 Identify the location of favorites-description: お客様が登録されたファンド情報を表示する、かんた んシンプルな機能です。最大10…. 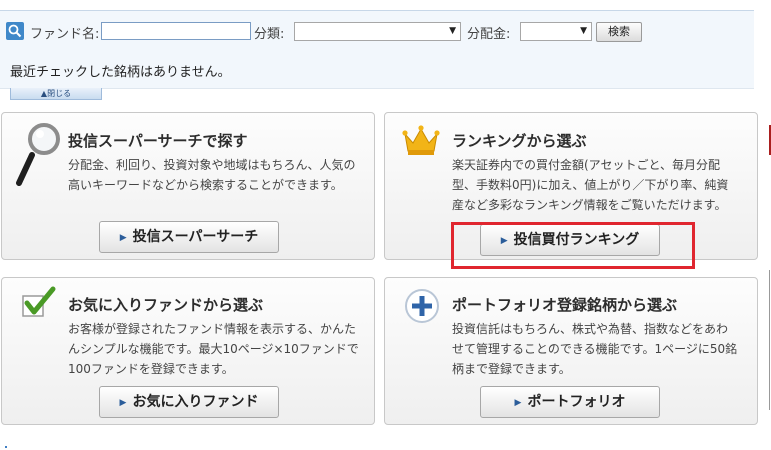
(213, 349).